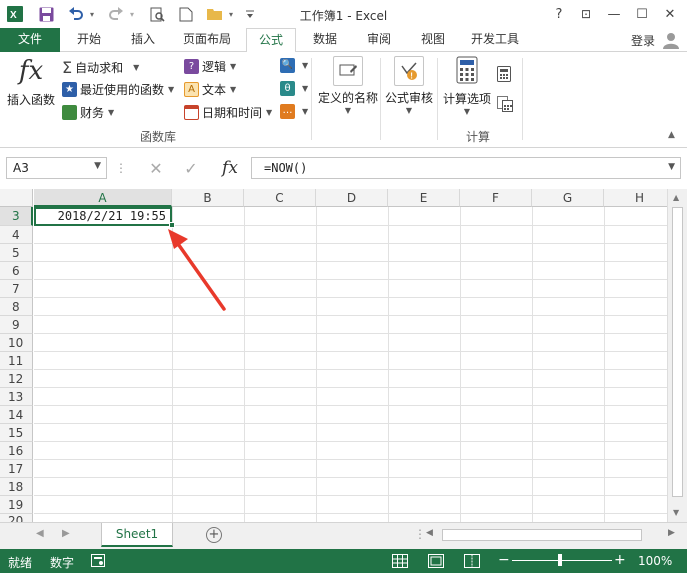 The height and width of the screenshot is (573, 687). I want to click on row-header-13: 13, so click(16, 397).